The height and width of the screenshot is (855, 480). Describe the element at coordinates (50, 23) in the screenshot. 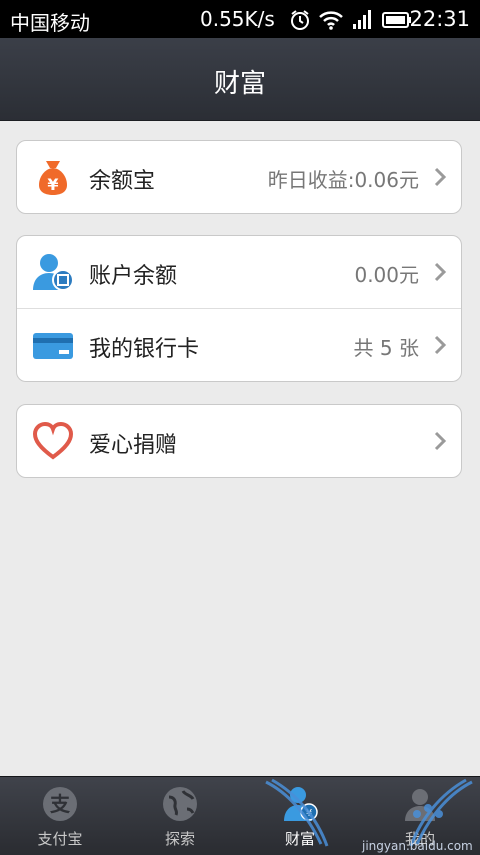

I see `carrier-name: 中国移动` at that location.